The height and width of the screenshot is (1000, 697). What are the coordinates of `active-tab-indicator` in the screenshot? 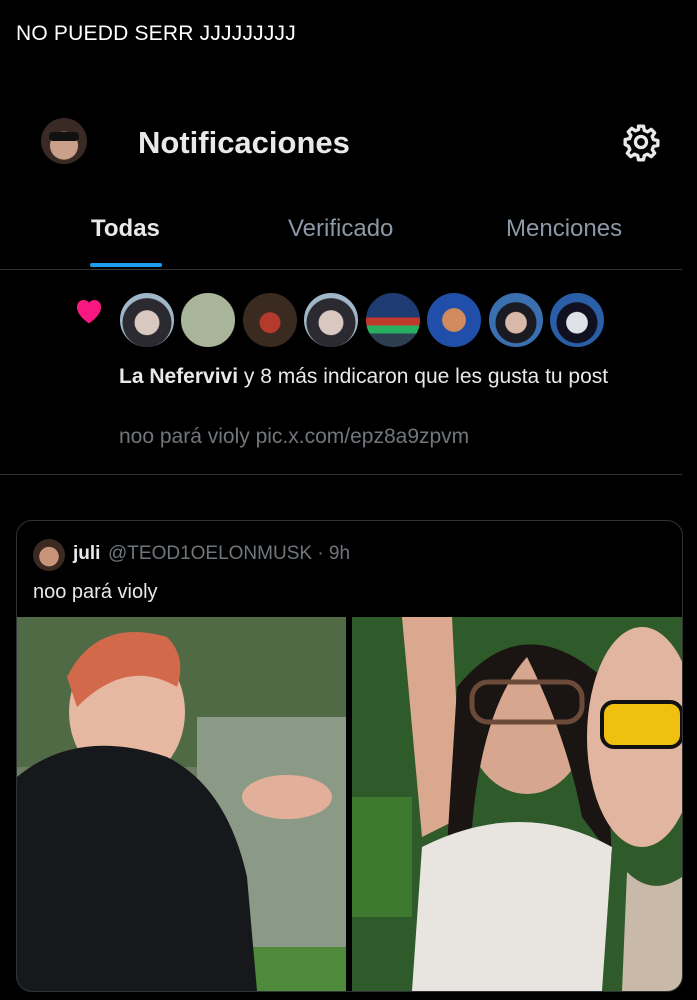 It's located at (126, 265).